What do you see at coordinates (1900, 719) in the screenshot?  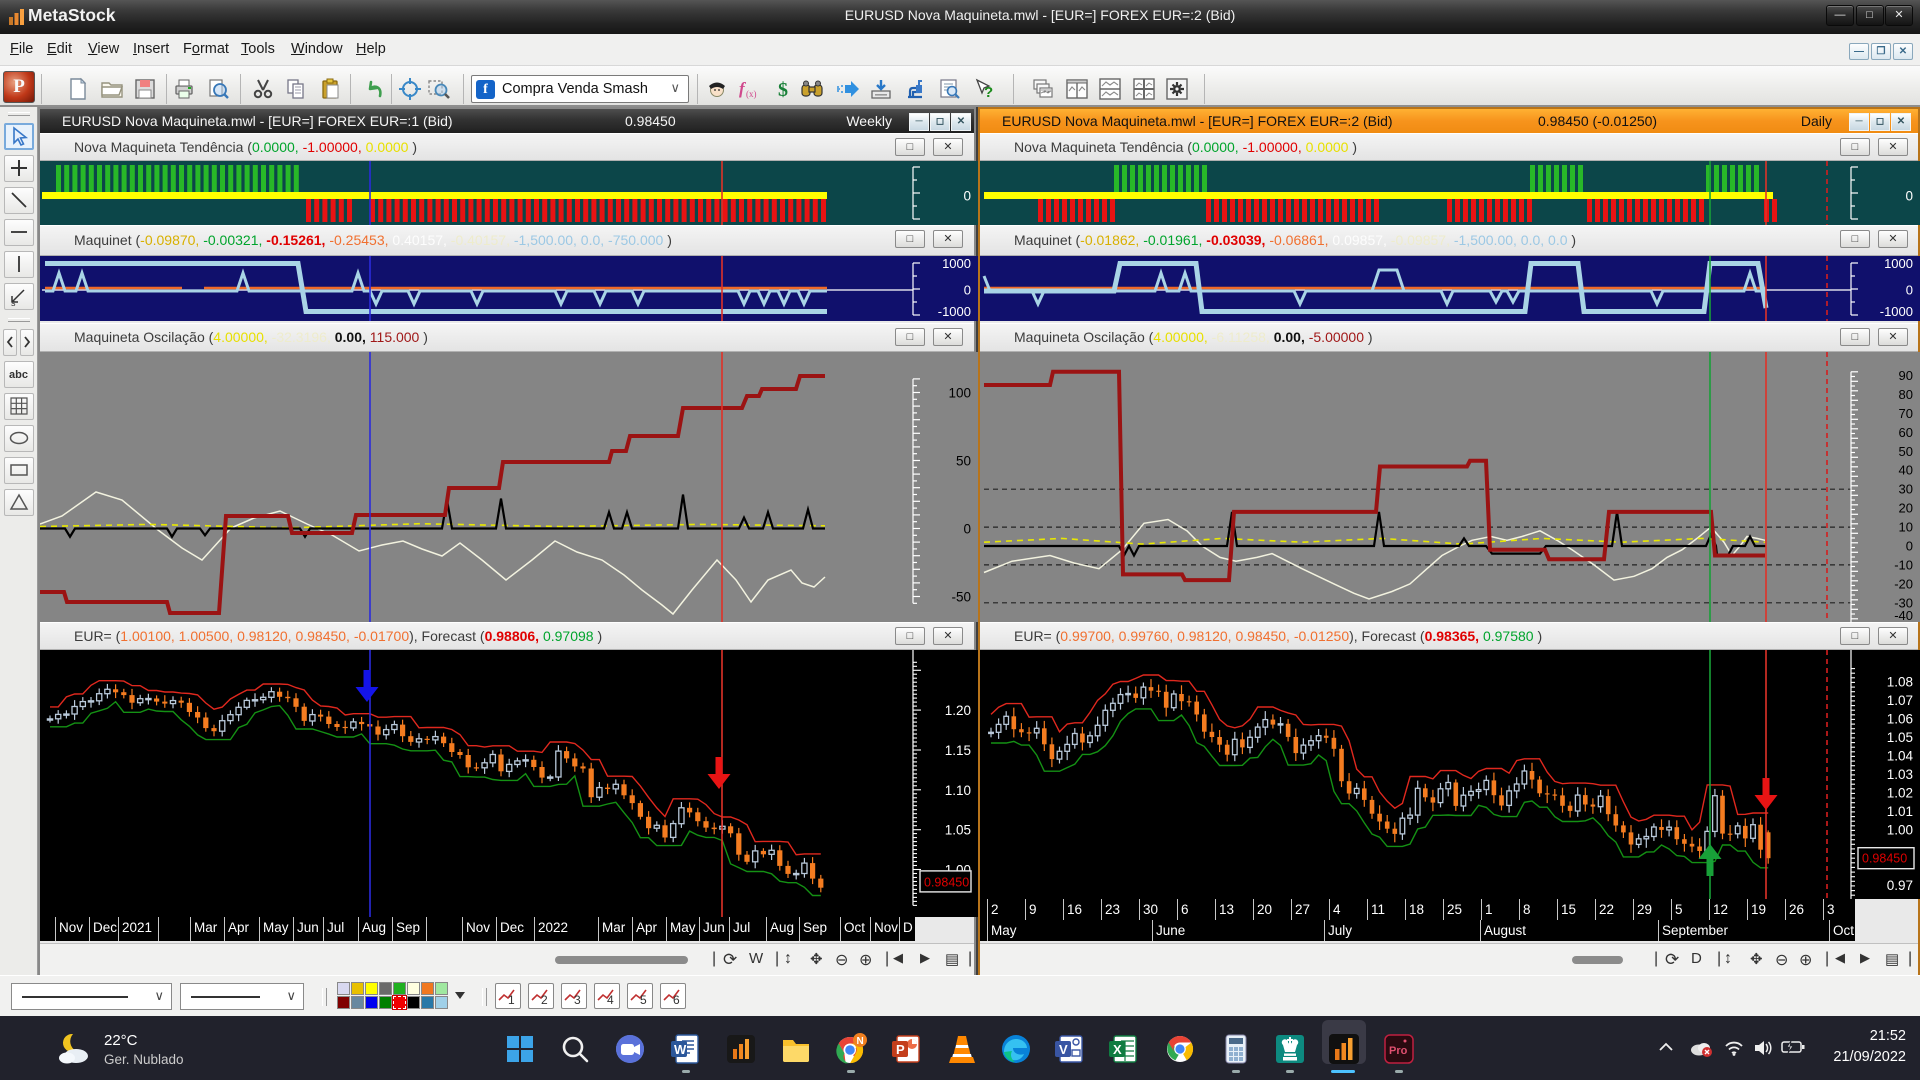 I see `svg-text: 1.06` at bounding box center [1900, 719].